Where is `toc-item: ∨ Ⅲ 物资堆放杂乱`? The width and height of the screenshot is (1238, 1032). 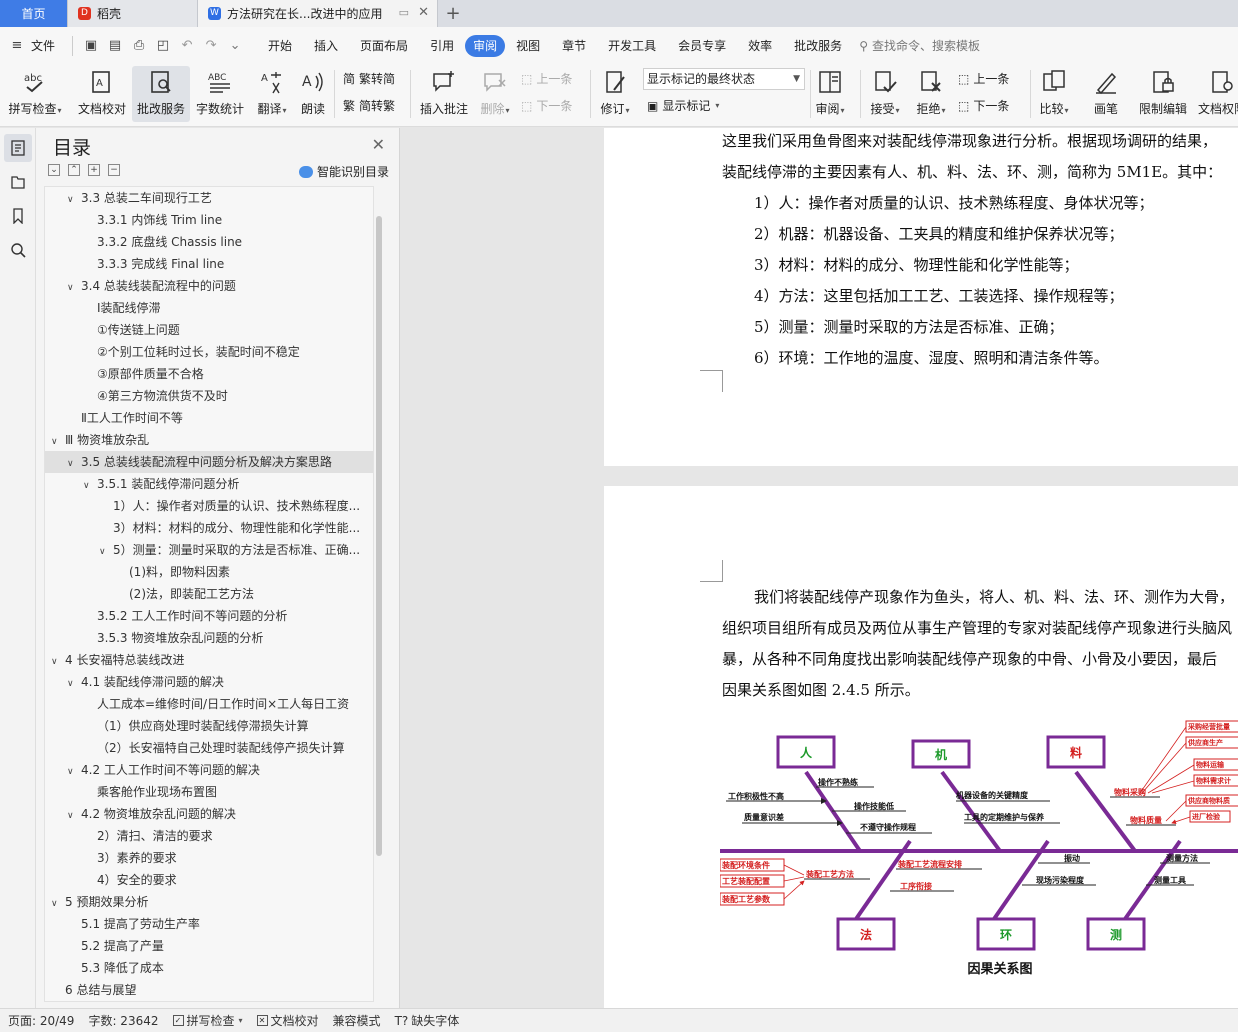
toc-item: ∨ Ⅲ 物资堆放杂乱 is located at coordinates (209, 440).